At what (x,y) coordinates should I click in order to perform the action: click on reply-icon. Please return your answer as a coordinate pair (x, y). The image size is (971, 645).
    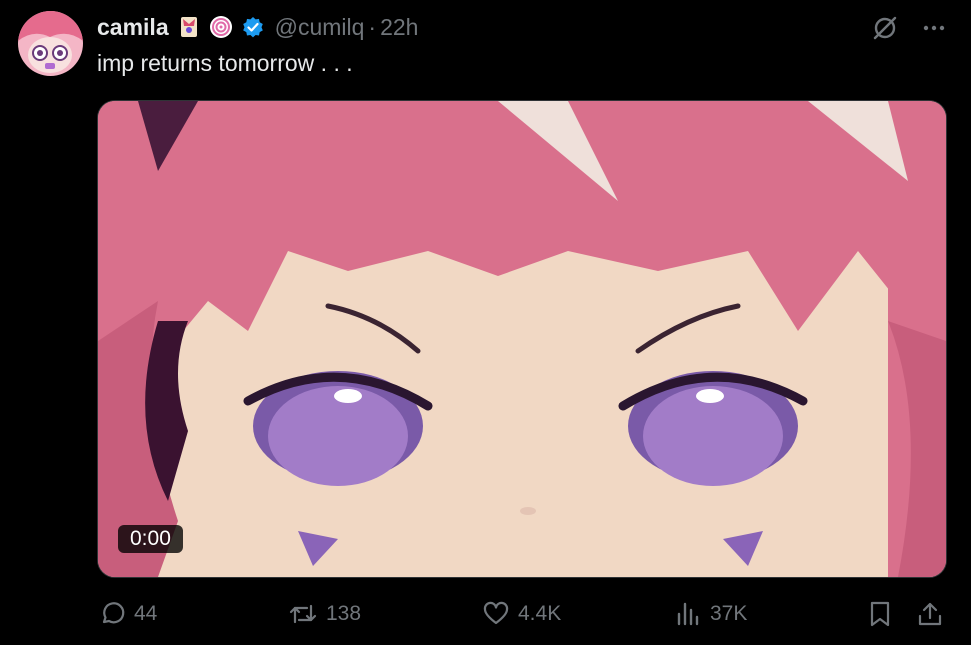
    Looking at the image, I should click on (113, 613).